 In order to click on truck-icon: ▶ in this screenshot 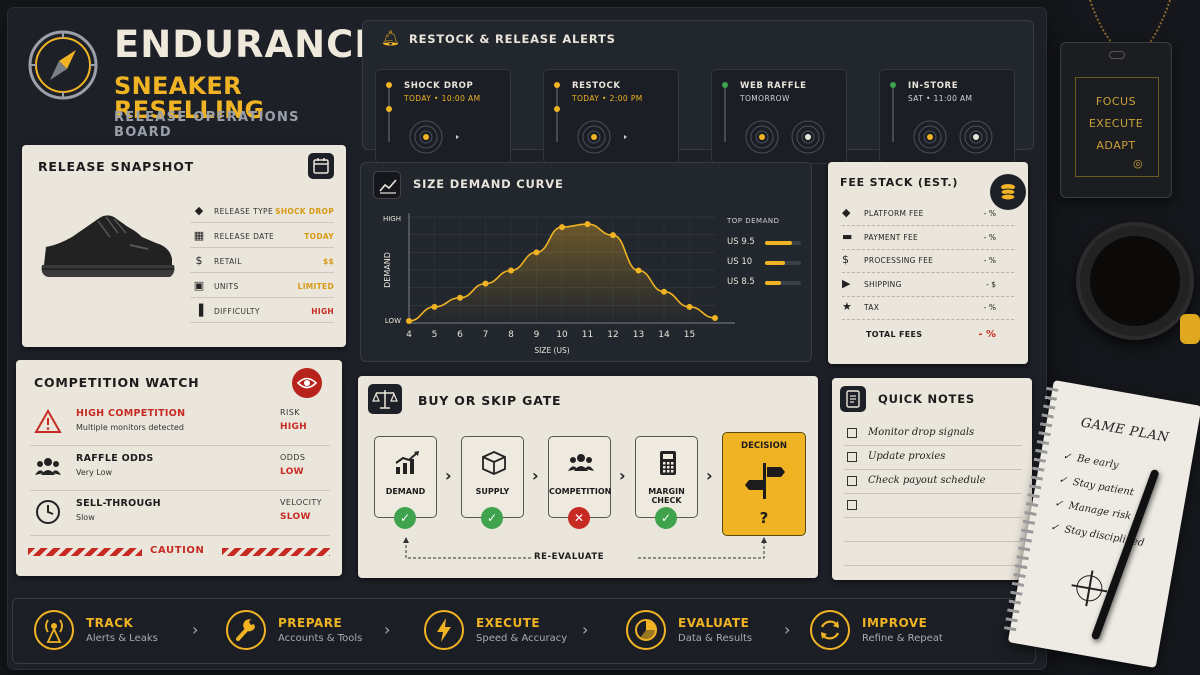, I will do `click(846, 283)`.